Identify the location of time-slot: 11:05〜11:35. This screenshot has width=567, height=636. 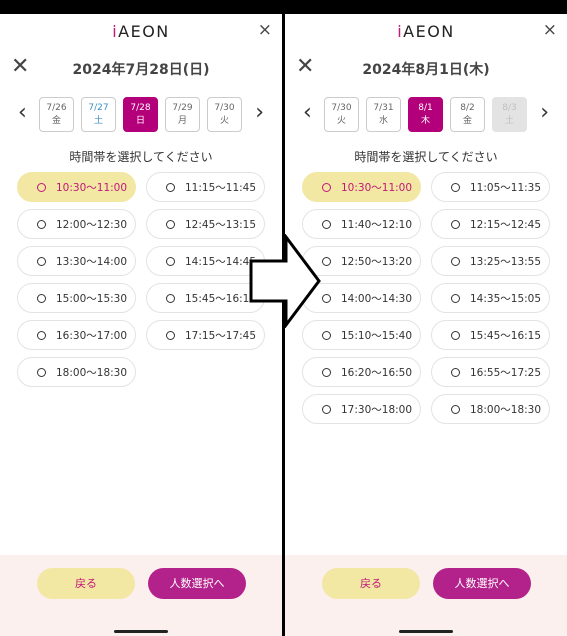
(490, 187).